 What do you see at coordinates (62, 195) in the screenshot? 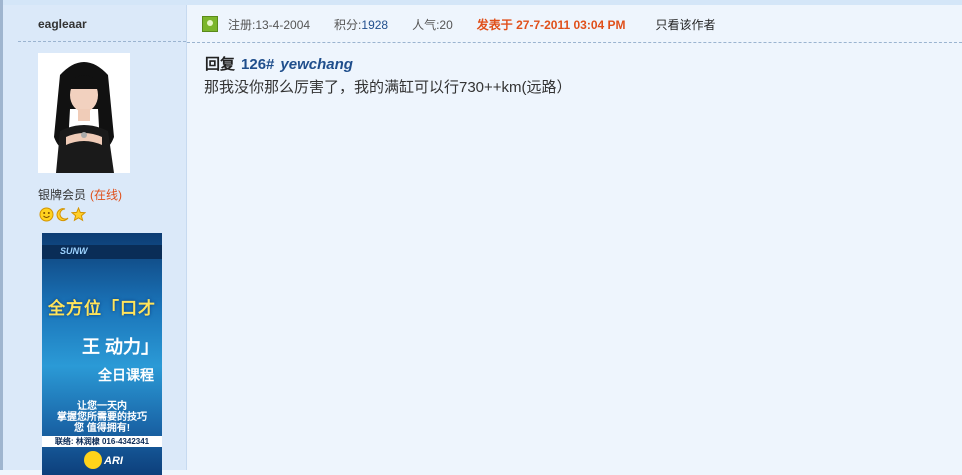
I see `rank-label: 银牌会员` at bounding box center [62, 195].